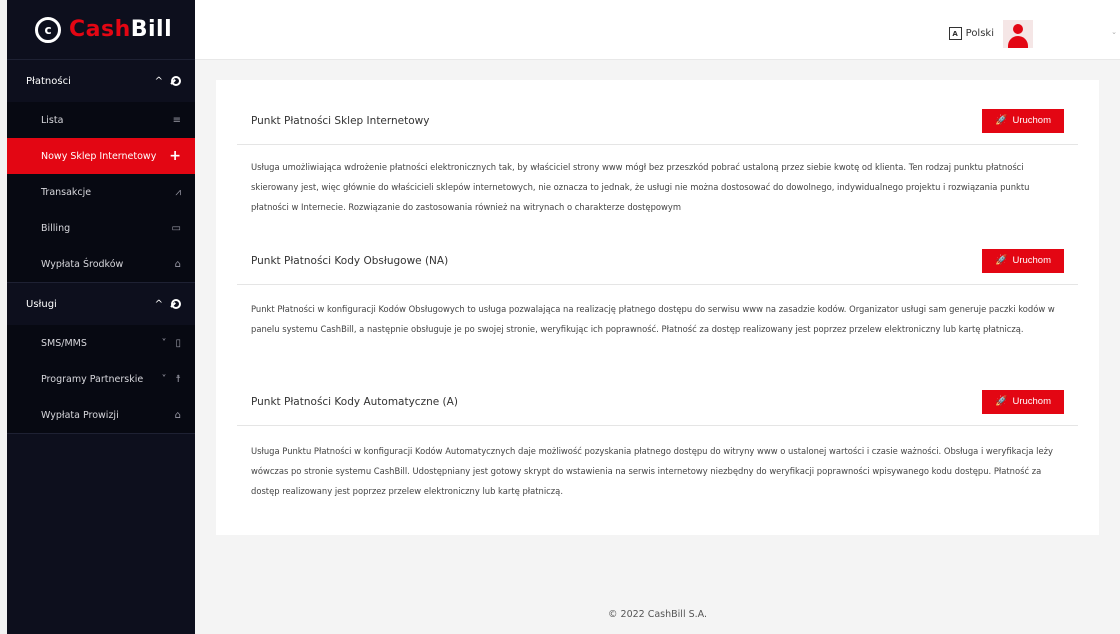 The height and width of the screenshot is (634, 1120). What do you see at coordinates (52, 120) in the screenshot?
I see `sidebar-item-label: Lista` at bounding box center [52, 120].